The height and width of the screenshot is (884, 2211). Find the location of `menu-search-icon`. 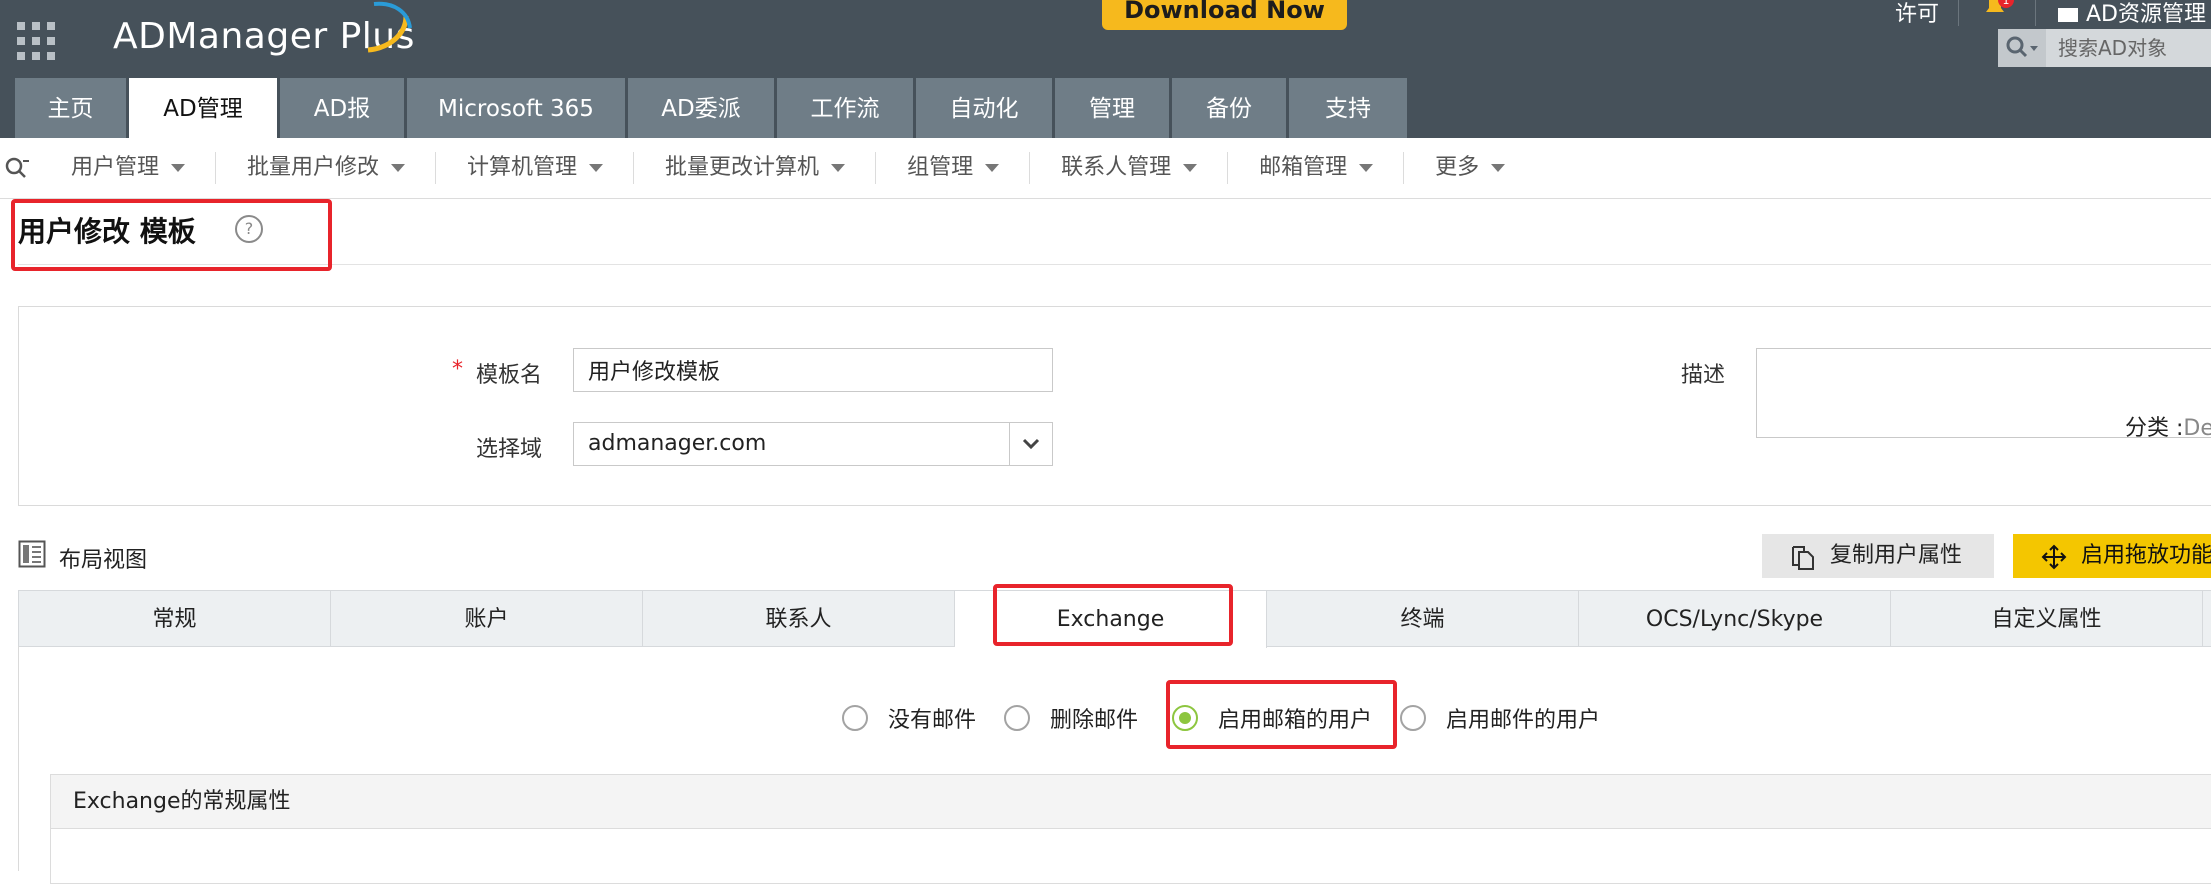

menu-search-icon is located at coordinates (17, 168).